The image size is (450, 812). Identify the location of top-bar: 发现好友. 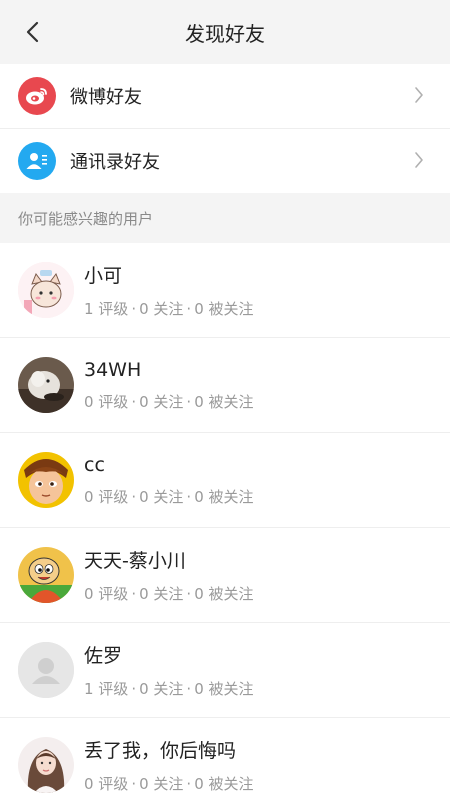
(225, 32).